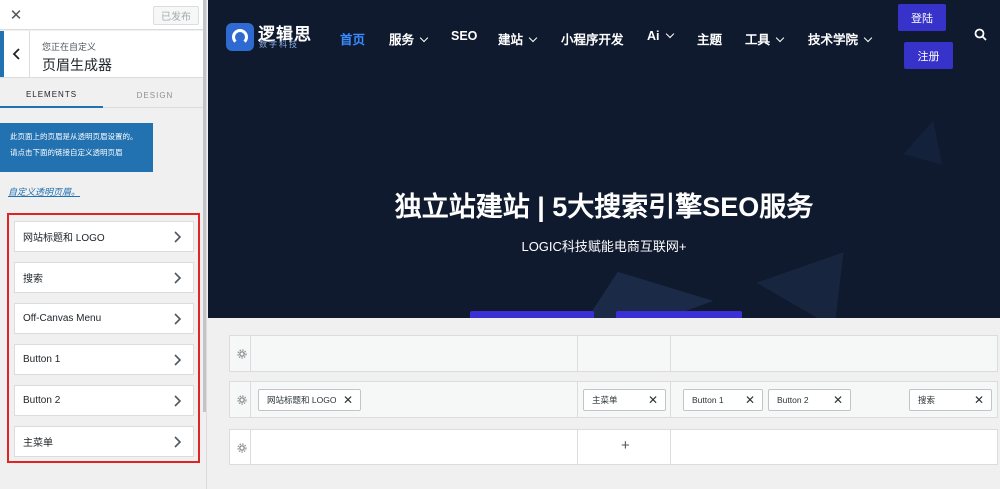 The width and height of the screenshot is (1000, 489). What do you see at coordinates (42, 400) in the screenshot?
I see `element-item-label: Button 2` at bounding box center [42, 400].